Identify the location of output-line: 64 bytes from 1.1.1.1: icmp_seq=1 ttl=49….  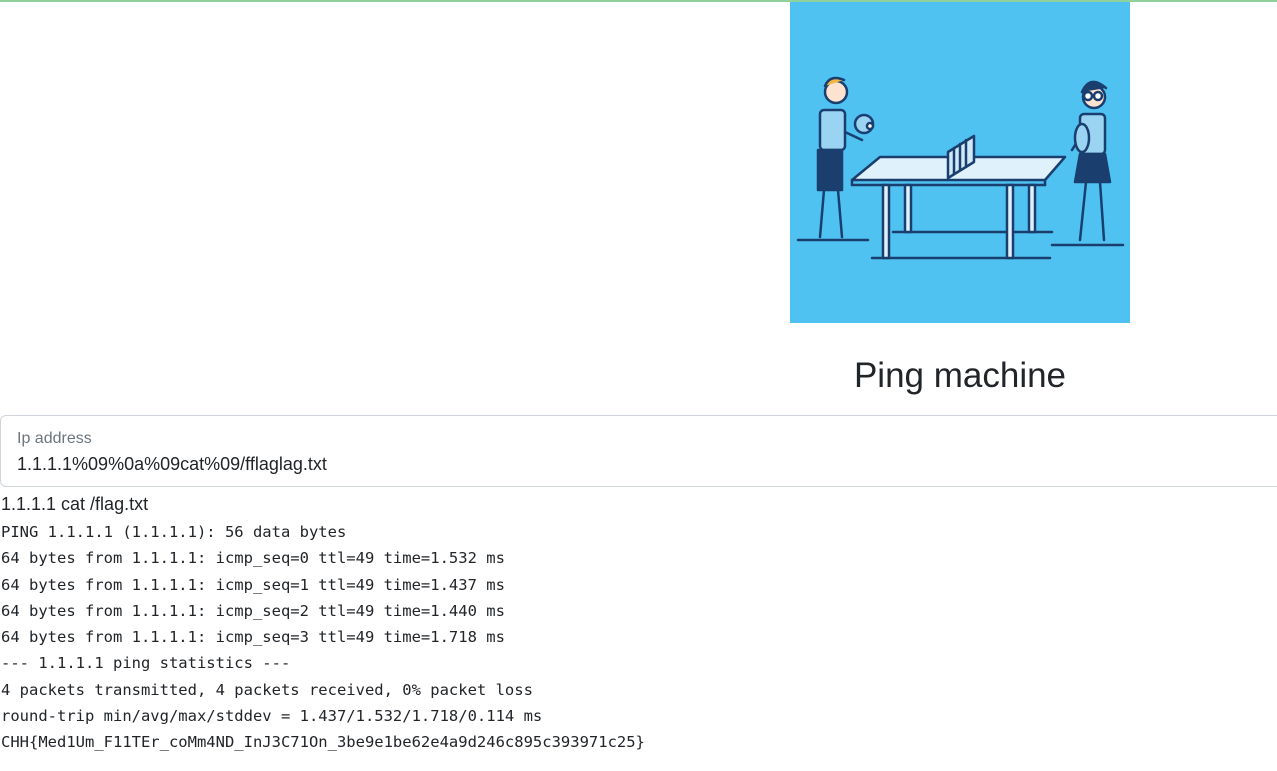
(253, 584).